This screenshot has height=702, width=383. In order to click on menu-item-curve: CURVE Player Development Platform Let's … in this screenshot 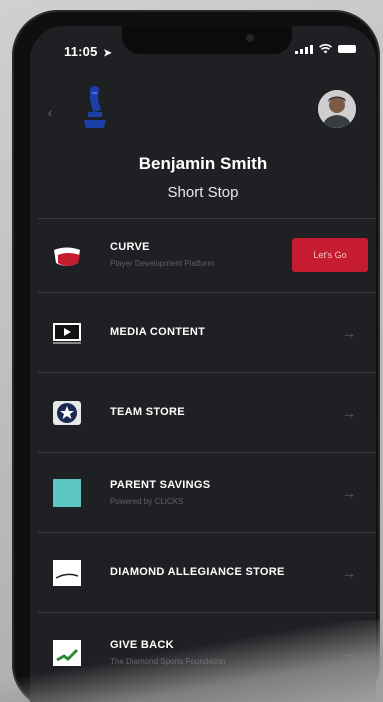, I will do `click(207, 255)`.